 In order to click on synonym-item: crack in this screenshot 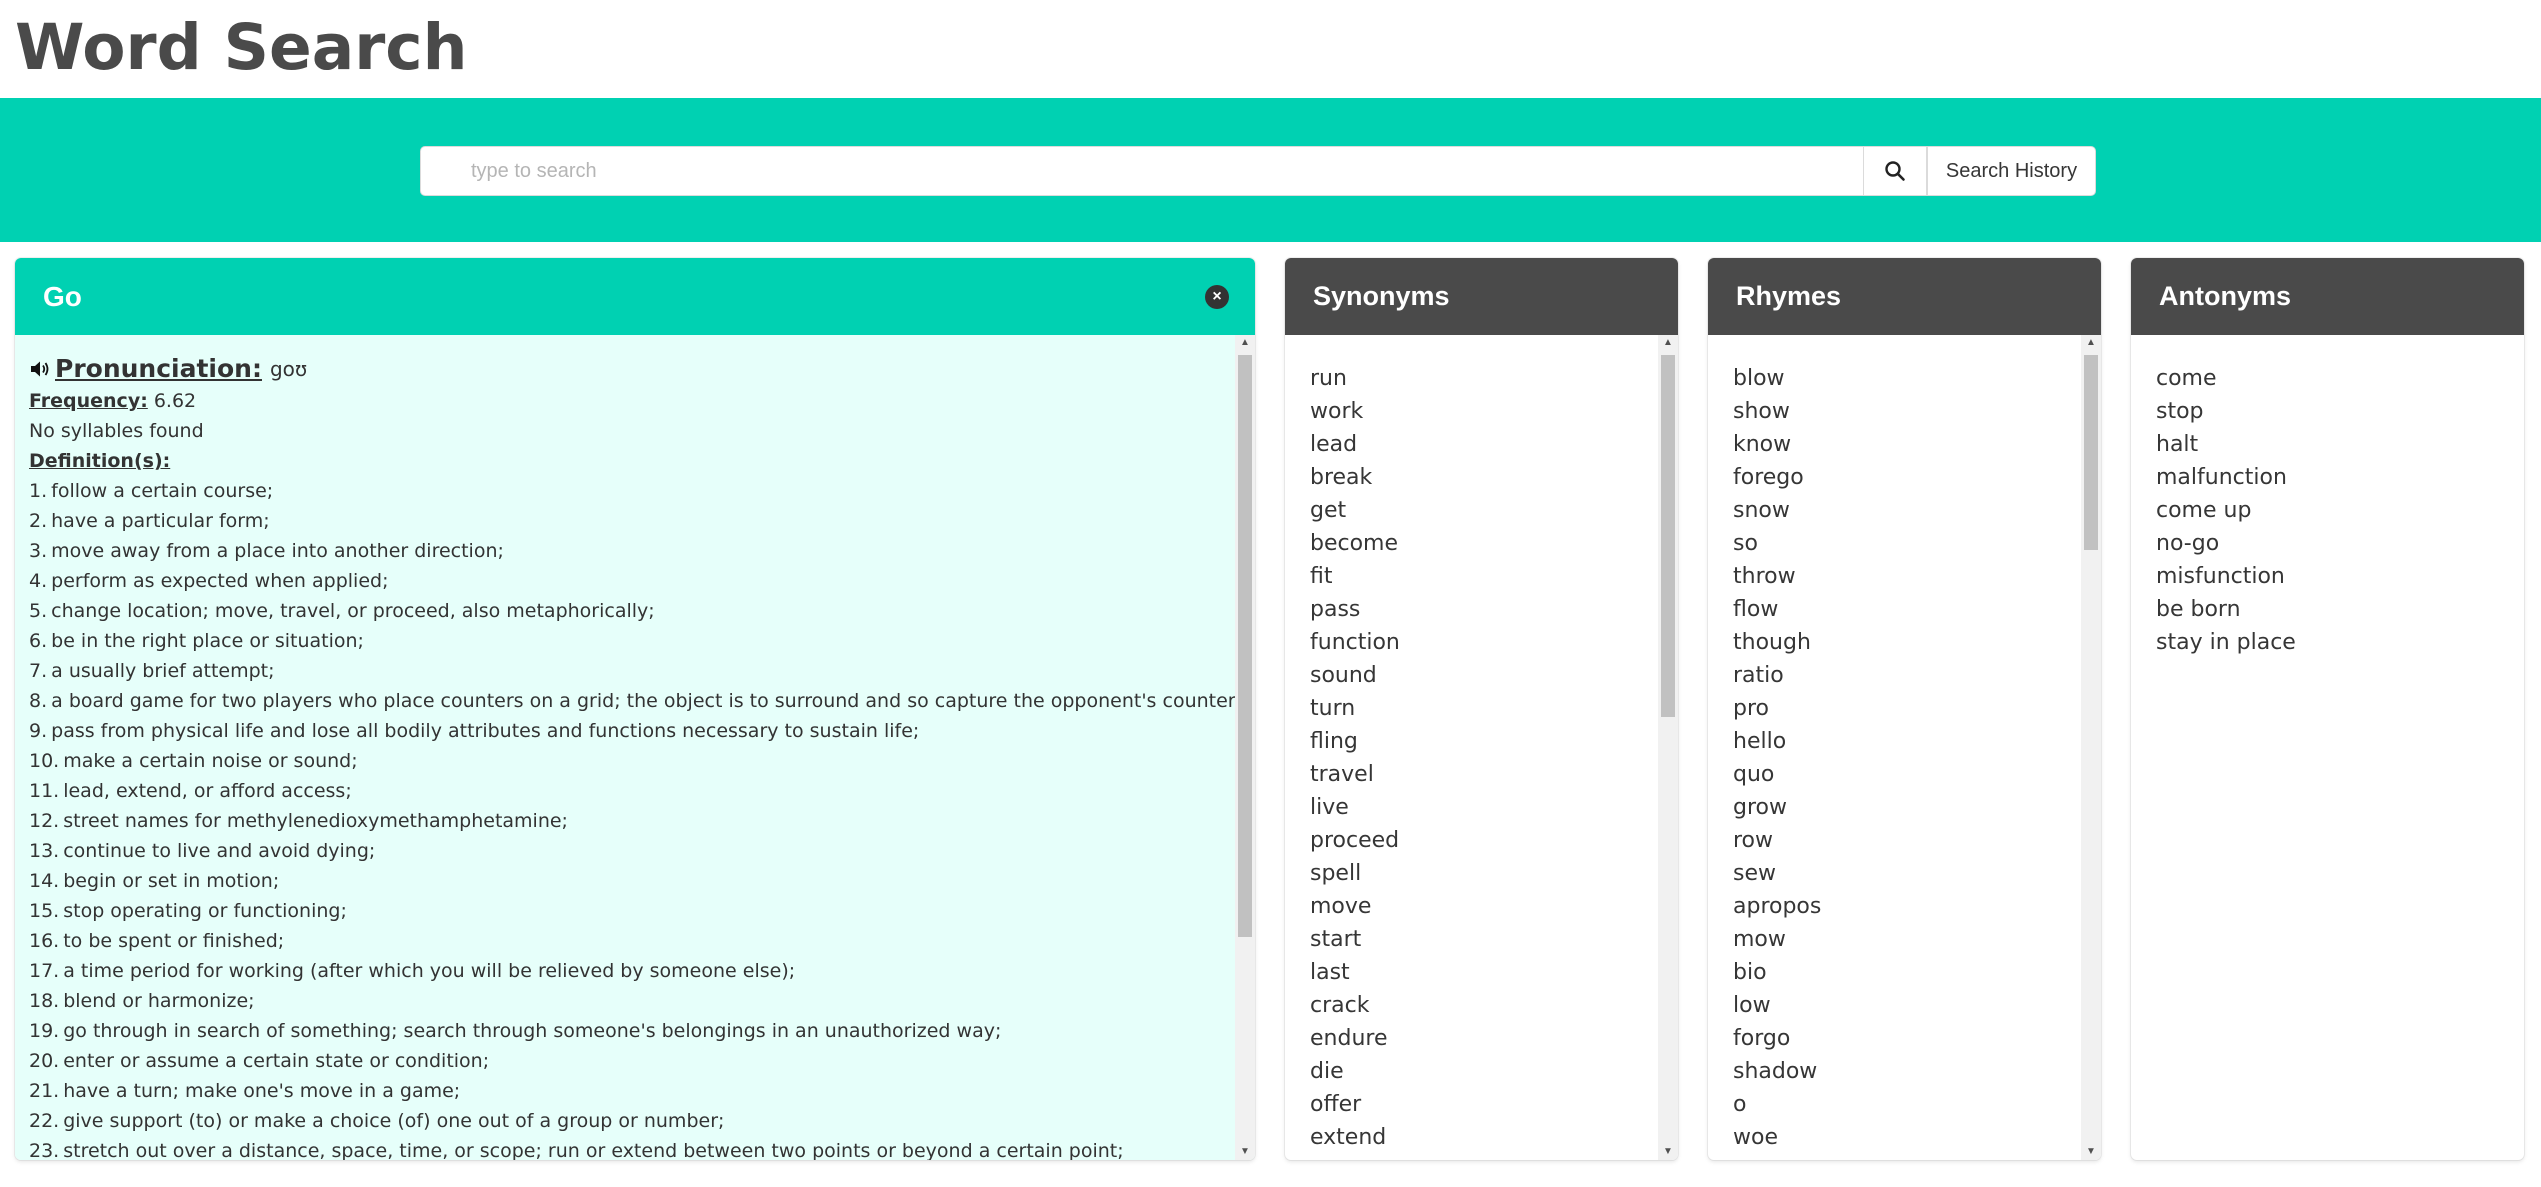, I will do `click(1355, 1005)`.